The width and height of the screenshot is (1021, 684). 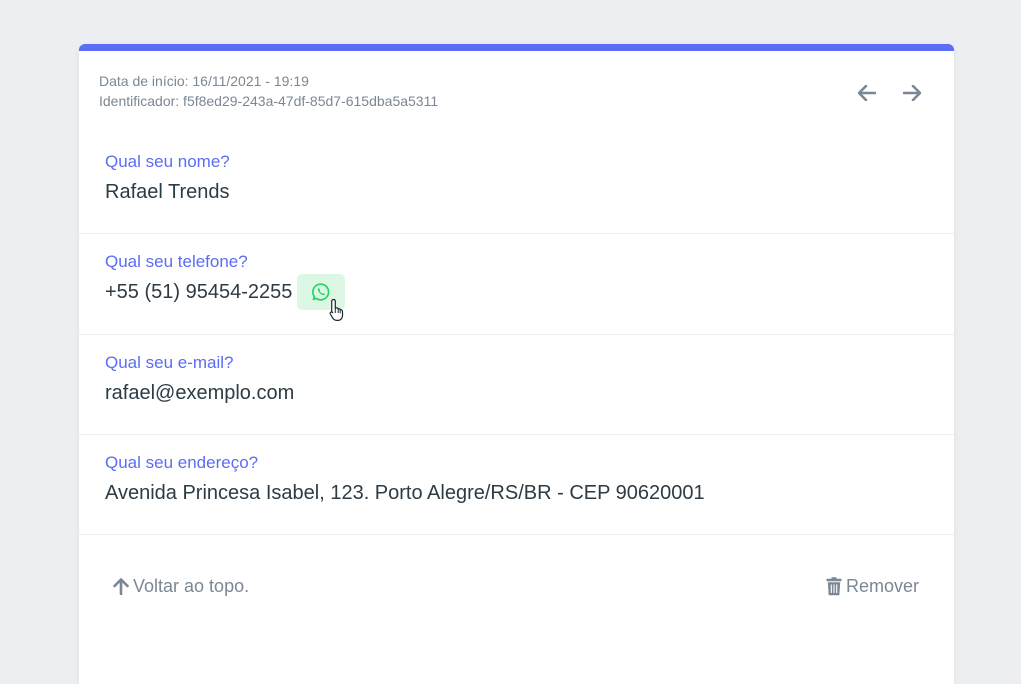 I want to click on remove-button: Remover, so click(x=872, y=586).